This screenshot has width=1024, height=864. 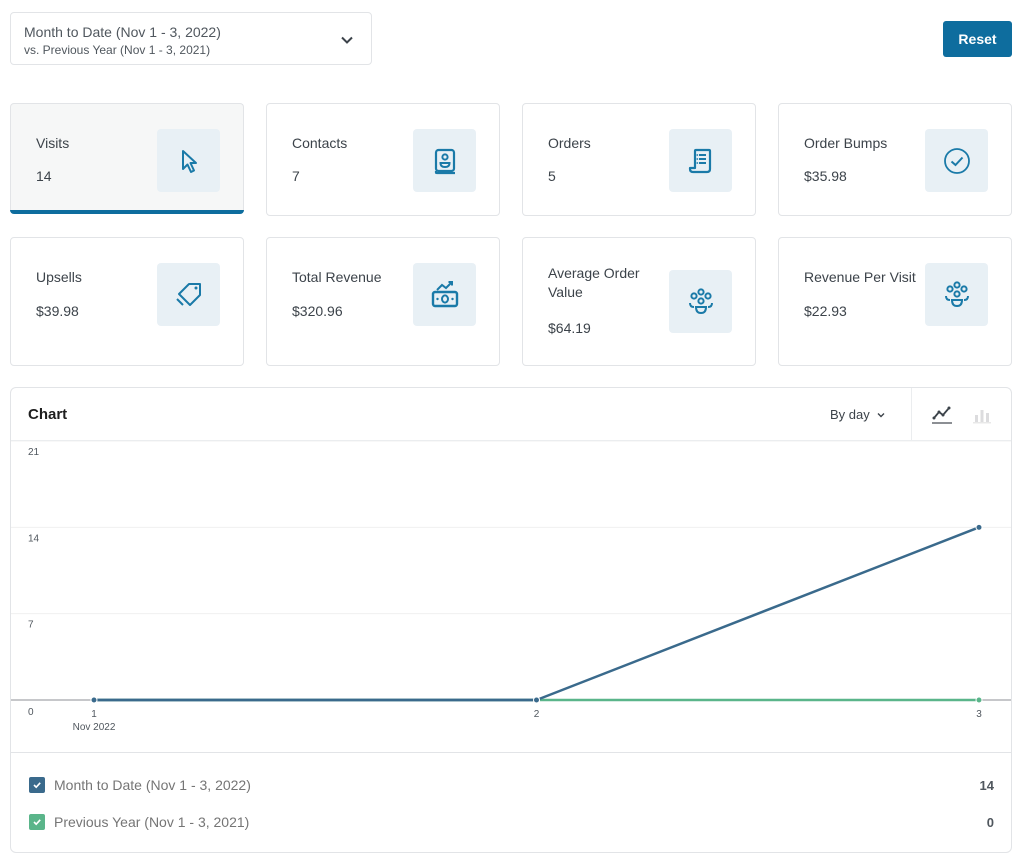 I want to click on metric-value: $39.98, so click(x=57, y=311).